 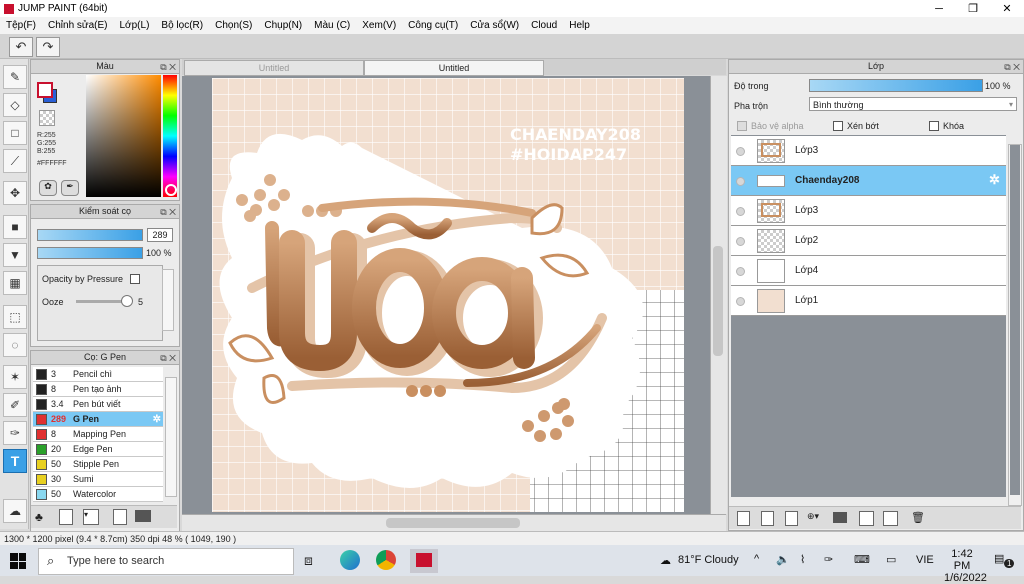 I want to click on start-button, so click(x=18, y=561).